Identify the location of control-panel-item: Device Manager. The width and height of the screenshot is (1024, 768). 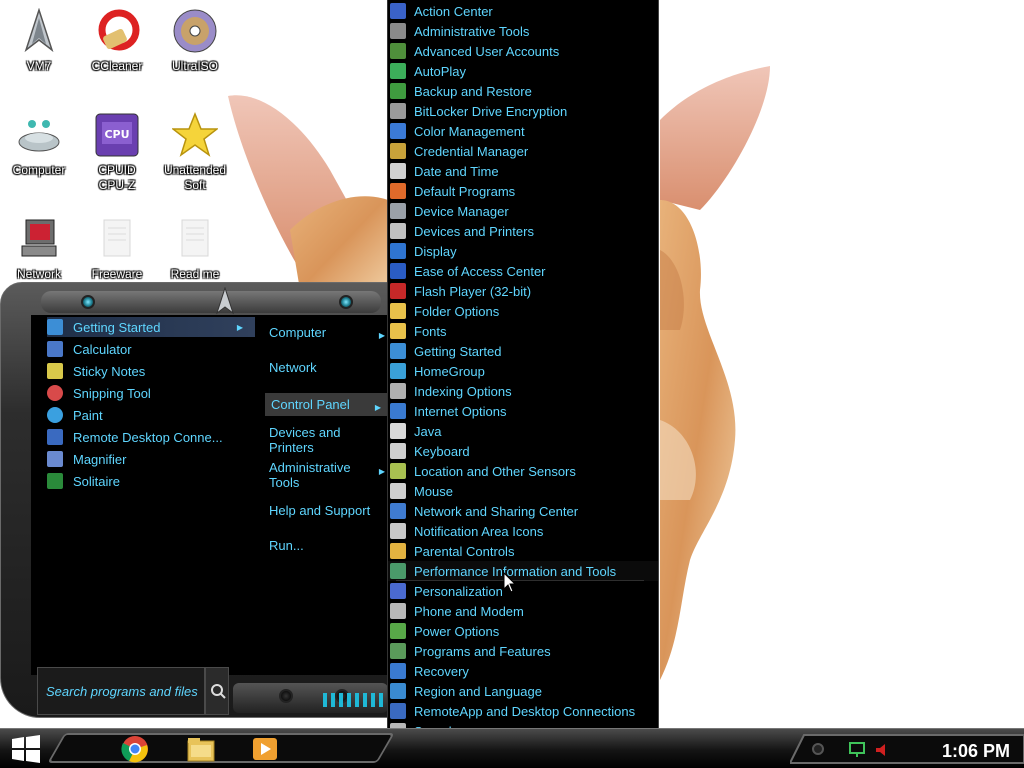
(523, 211).